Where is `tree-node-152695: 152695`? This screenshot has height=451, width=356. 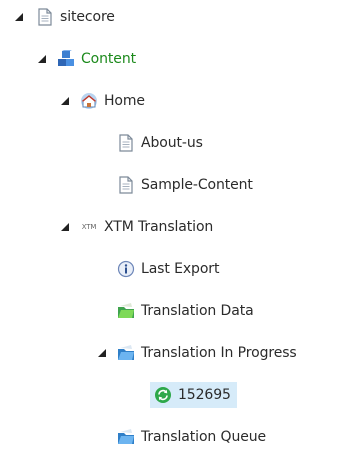
tree-node-152695: 152695 is located at coordinates (193, 395).